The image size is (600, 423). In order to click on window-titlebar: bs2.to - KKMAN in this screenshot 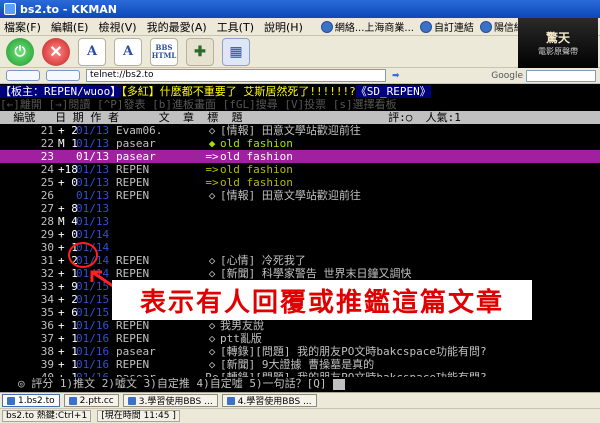, I will do `click(300, 9)`.